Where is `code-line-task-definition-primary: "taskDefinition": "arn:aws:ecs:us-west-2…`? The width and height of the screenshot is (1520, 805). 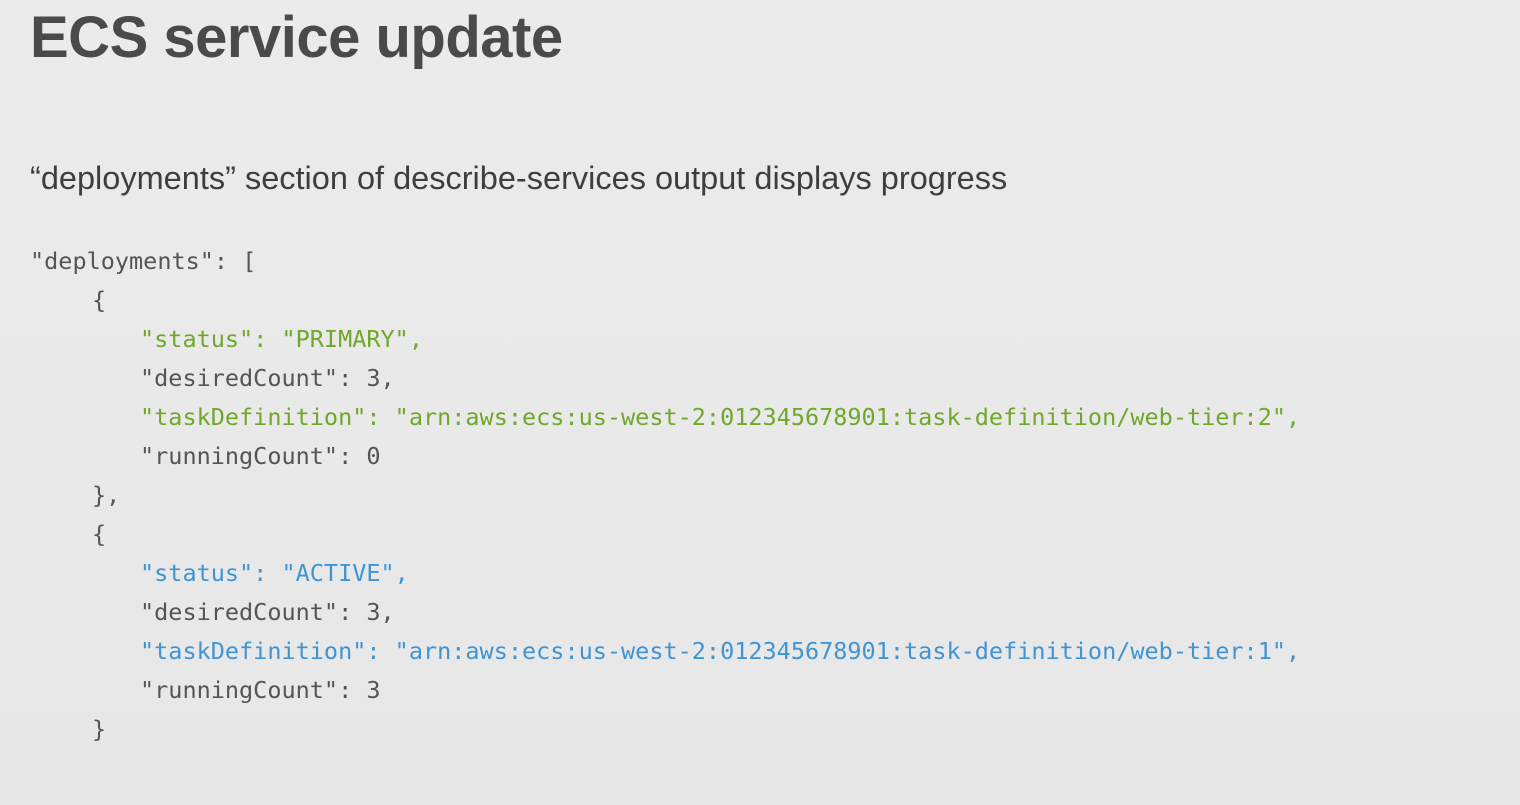 code-line-task-definition-primary: "taskDefinition": "arn:aws:ecs:us-west-2… is located at coordinates (720, 417).